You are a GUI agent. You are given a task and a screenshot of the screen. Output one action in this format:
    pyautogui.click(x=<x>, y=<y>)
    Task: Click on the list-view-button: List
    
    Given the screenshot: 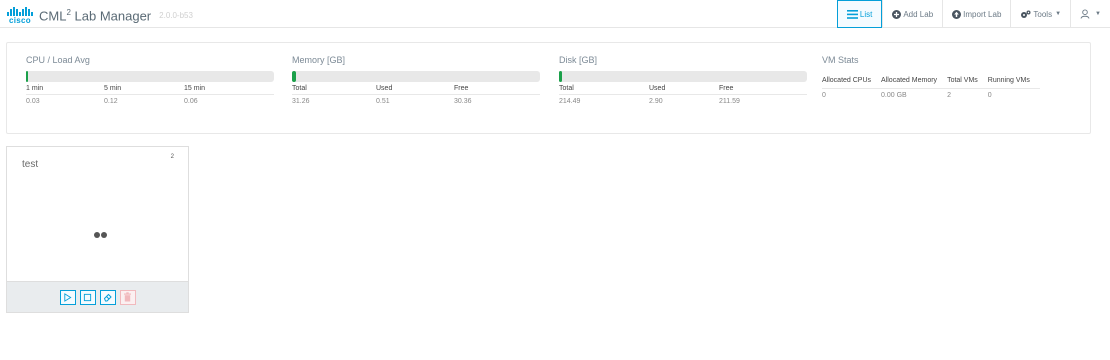 What is the action you would take?
    pyautogui.click(x=859, y=14)
    